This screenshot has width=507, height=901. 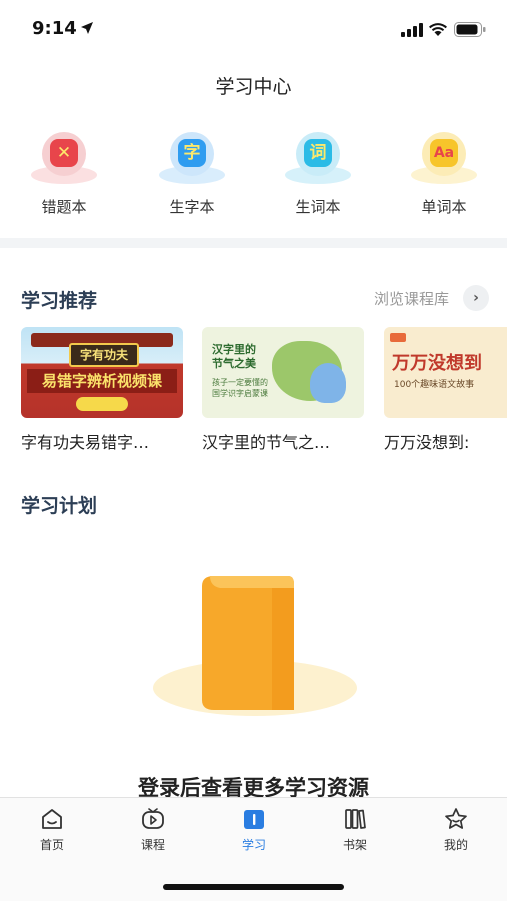 What do you see at coordinates (64, 154) in the screenshot?
I see `wrong-questions-icon: ✕` at bounding box center [64, 154].